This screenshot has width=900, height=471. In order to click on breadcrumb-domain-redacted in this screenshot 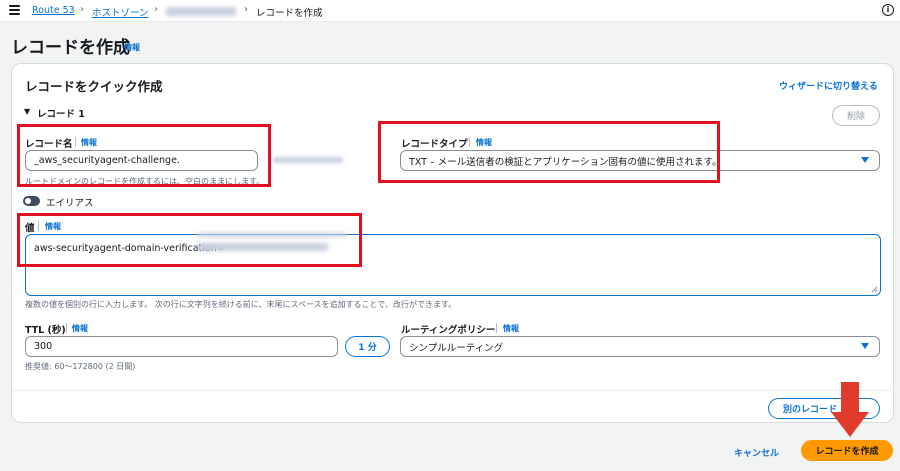, I will do `click(201, 11)`.